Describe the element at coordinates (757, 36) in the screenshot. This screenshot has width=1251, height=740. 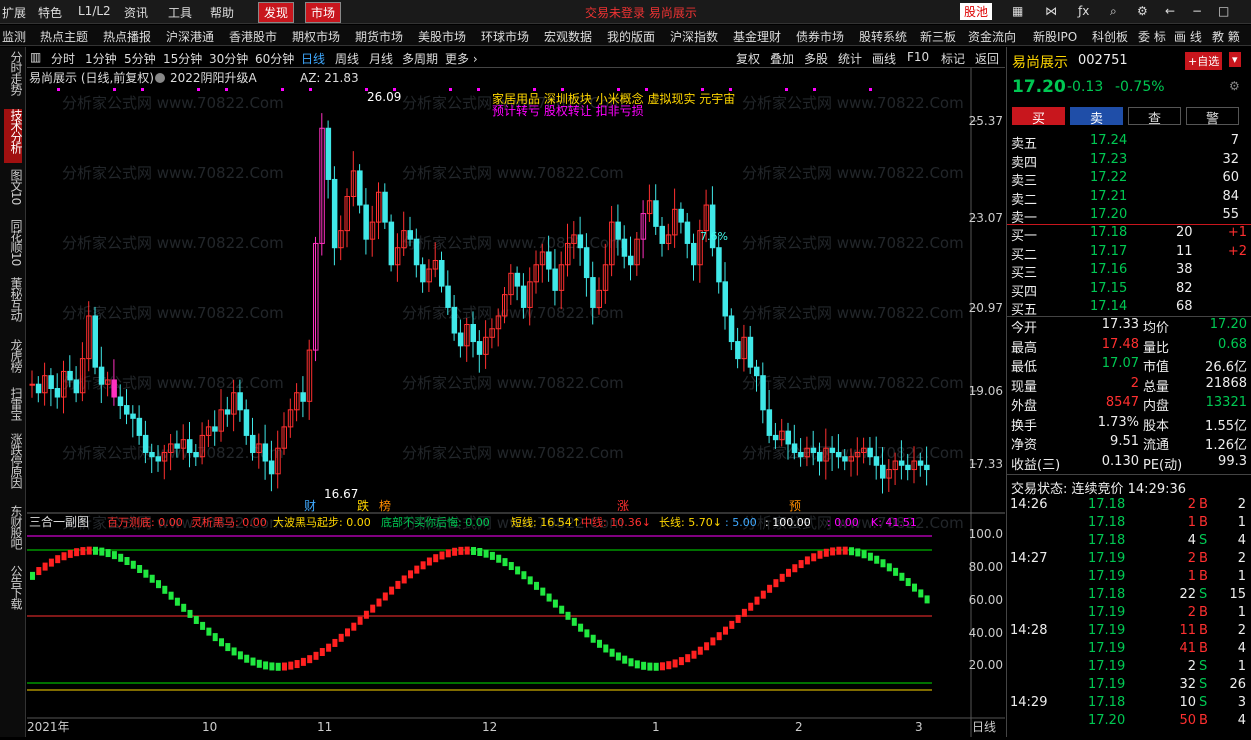
I see `nav-item: 基金理财` at that location.